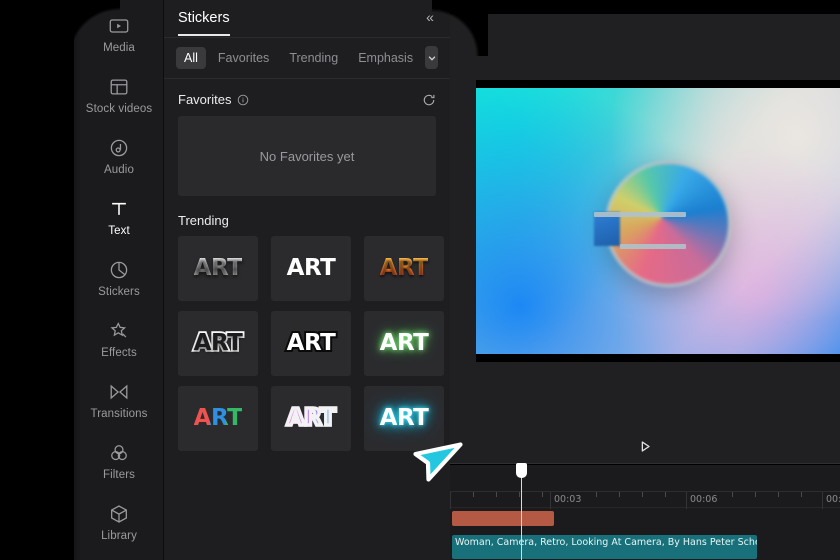  I want to click on sidebar-item-library: Library, so click(119, 522).